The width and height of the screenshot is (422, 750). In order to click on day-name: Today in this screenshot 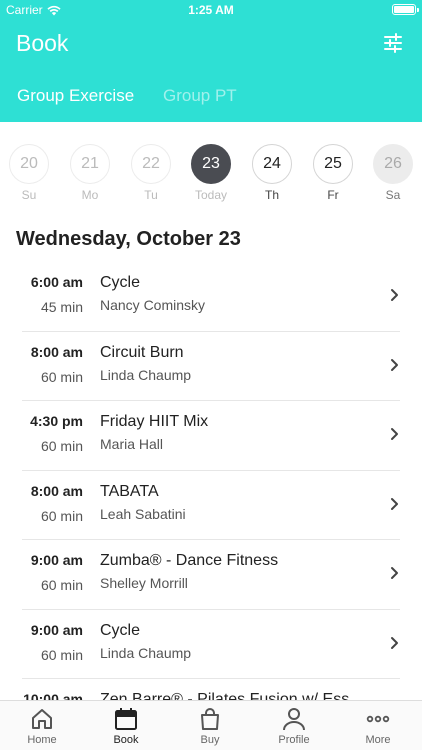, I will do `click(211, 195)`.